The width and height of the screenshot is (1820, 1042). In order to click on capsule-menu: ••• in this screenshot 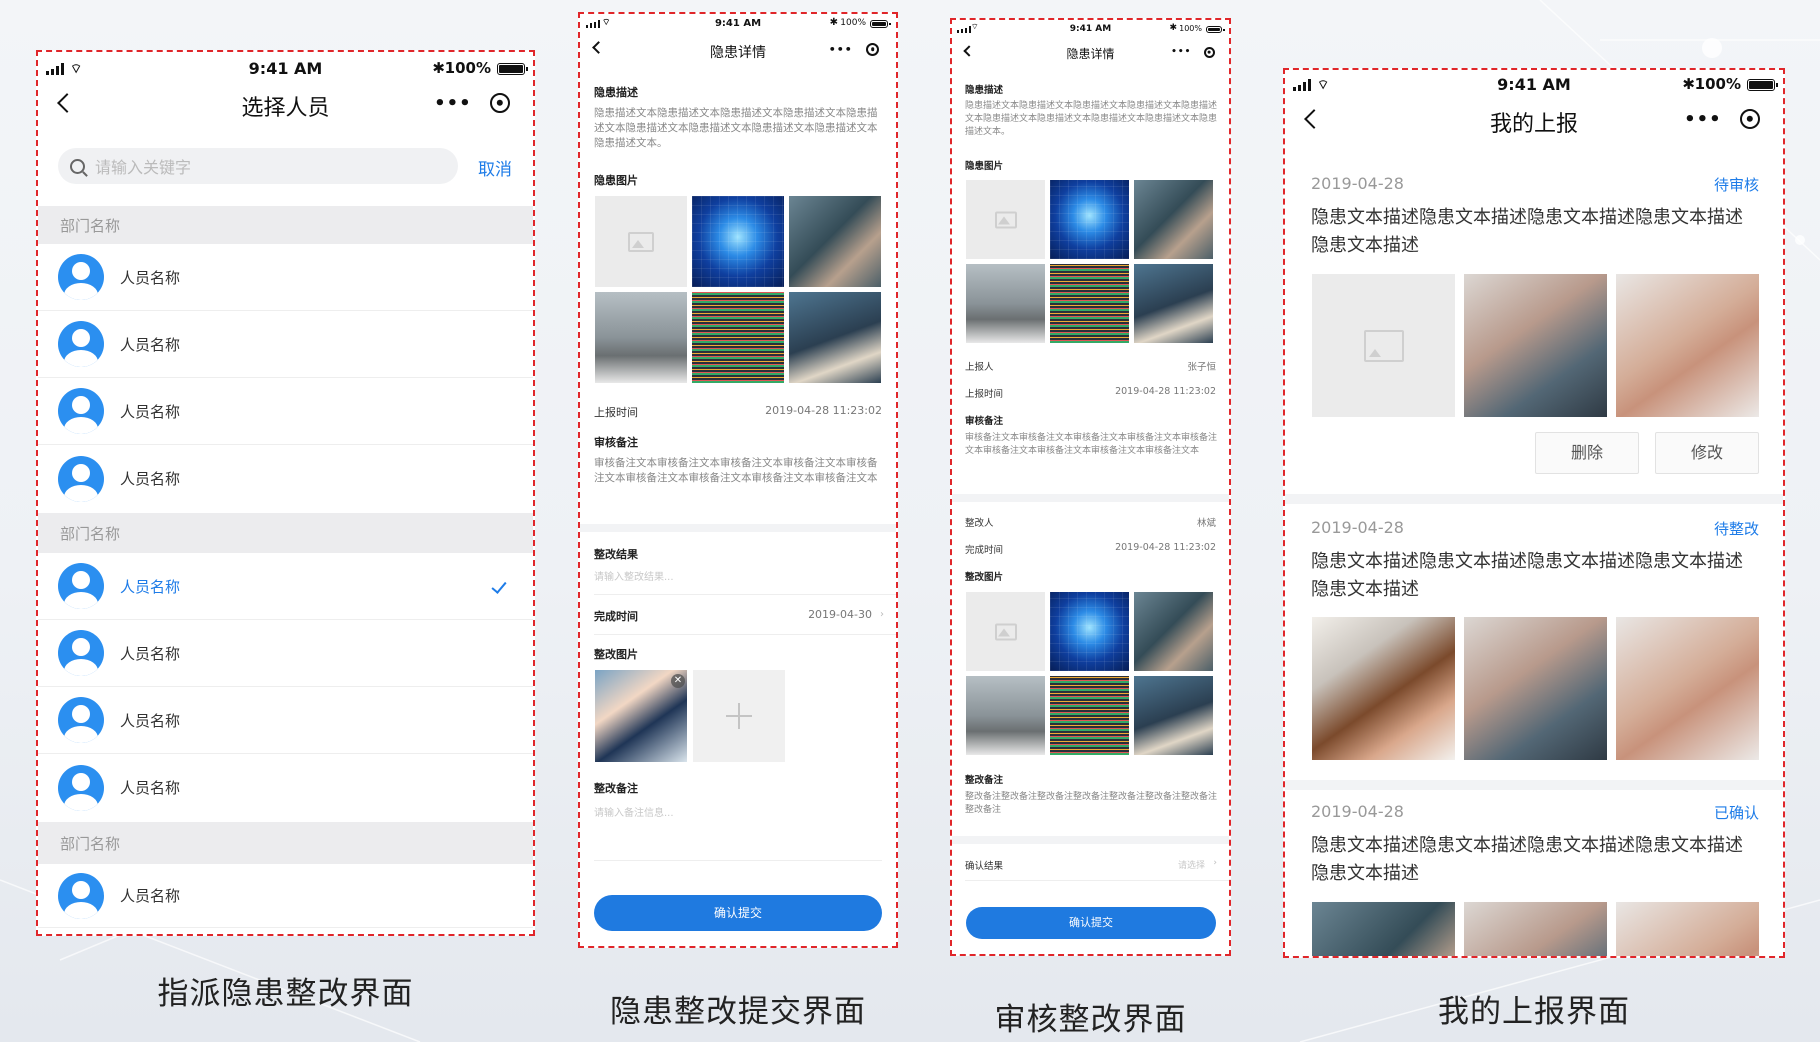, I will do `click(1722, 119)`.